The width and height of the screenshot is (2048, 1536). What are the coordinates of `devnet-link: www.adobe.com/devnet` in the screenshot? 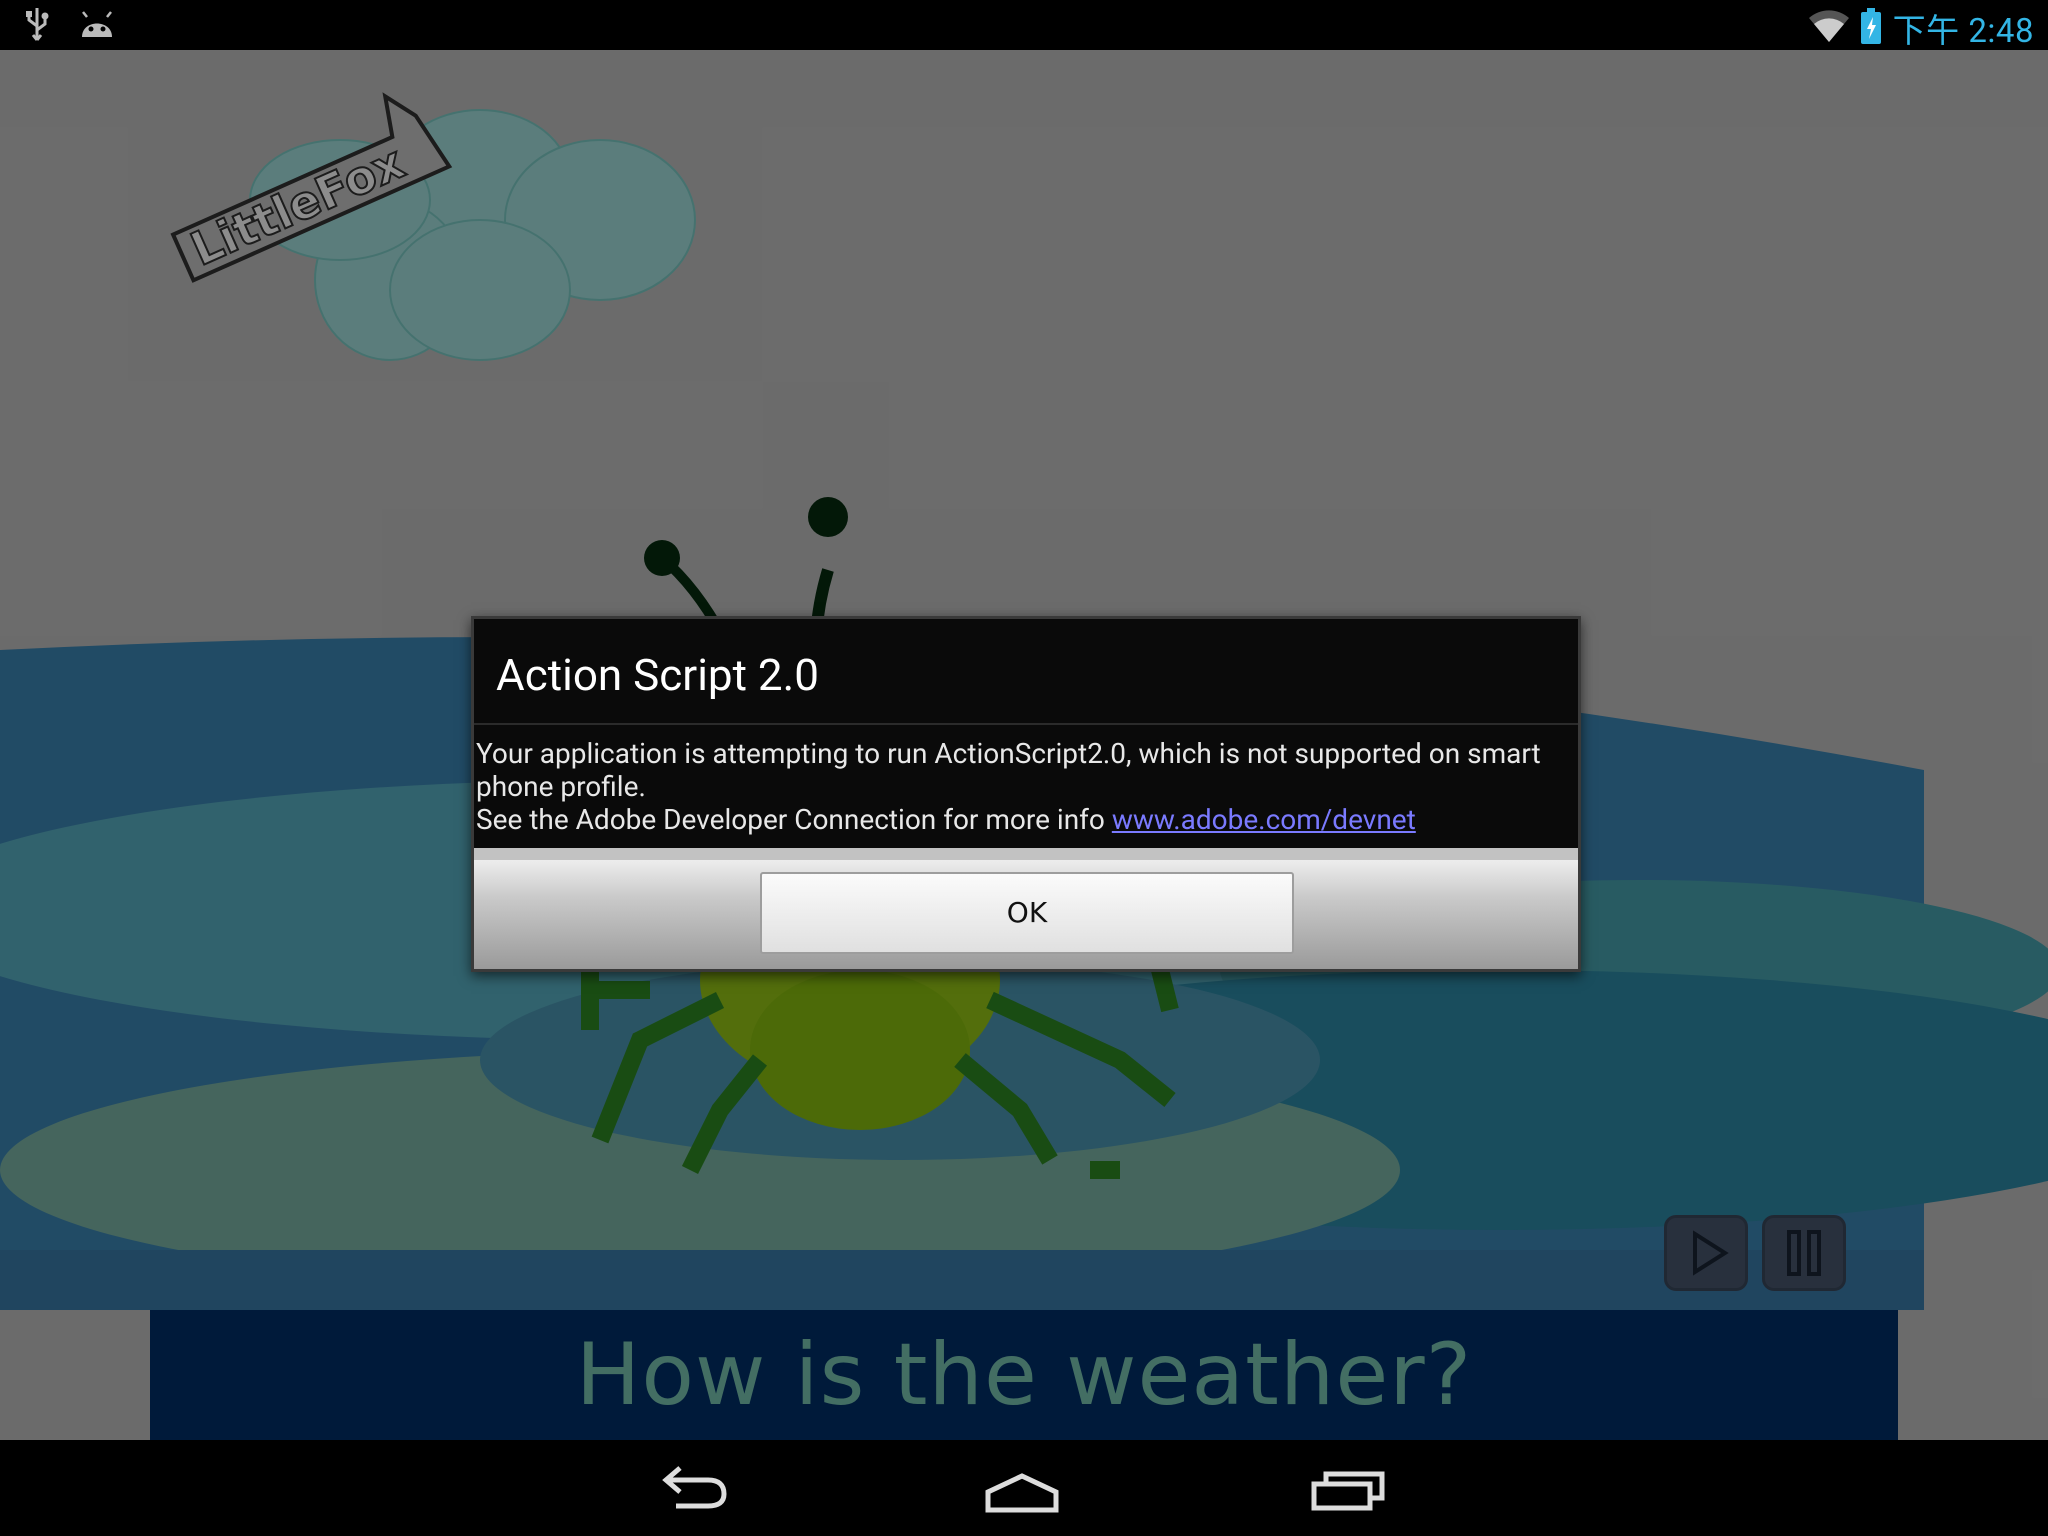 It's located at (1264, 819).